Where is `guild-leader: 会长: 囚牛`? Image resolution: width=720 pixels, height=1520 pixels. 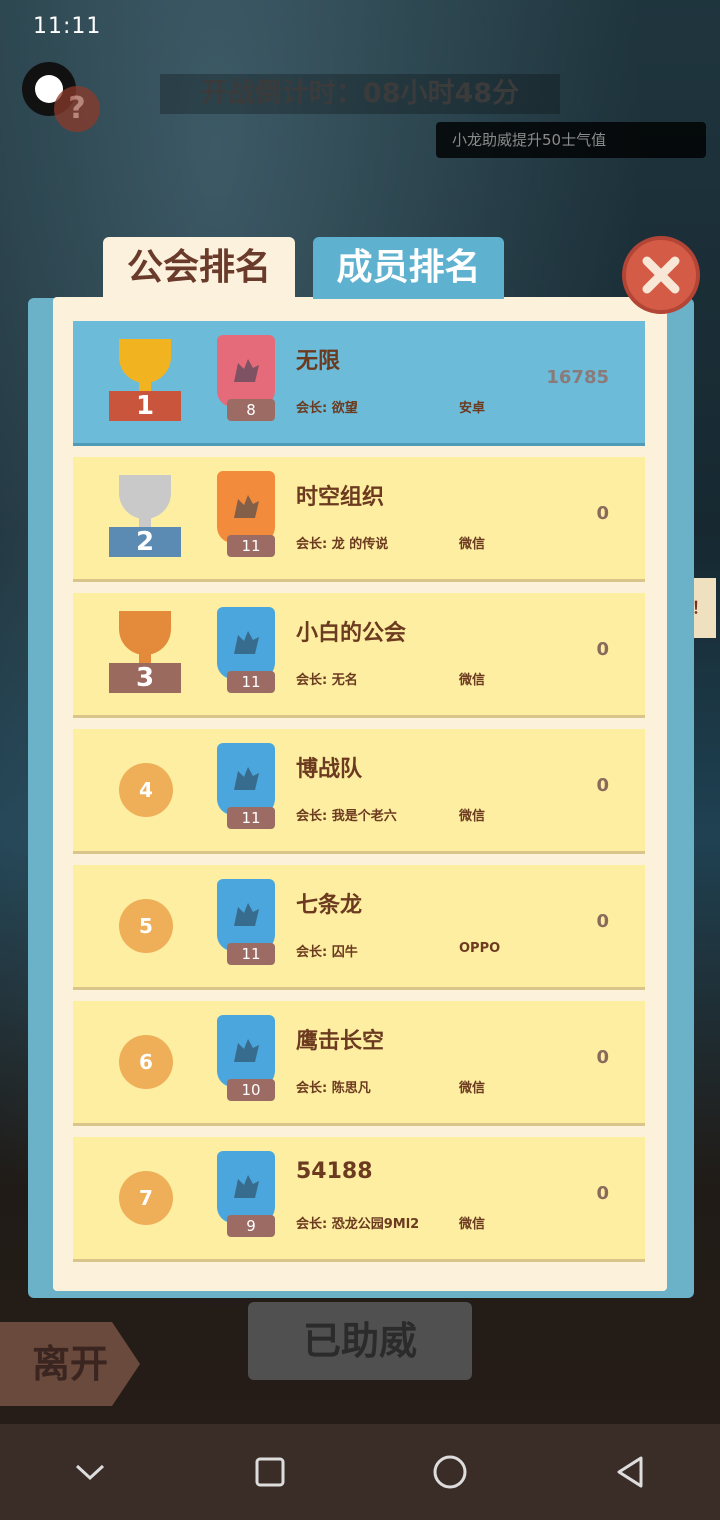
guild-leader: 会长: 囚牛 is located at coordinates (327, 952).